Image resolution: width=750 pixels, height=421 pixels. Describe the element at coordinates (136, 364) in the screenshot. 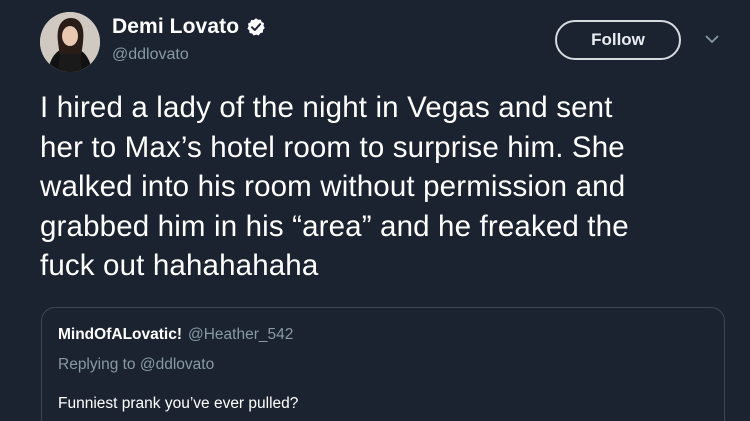

I see `replying-to-label: Replying to @ddlovato` at that location.